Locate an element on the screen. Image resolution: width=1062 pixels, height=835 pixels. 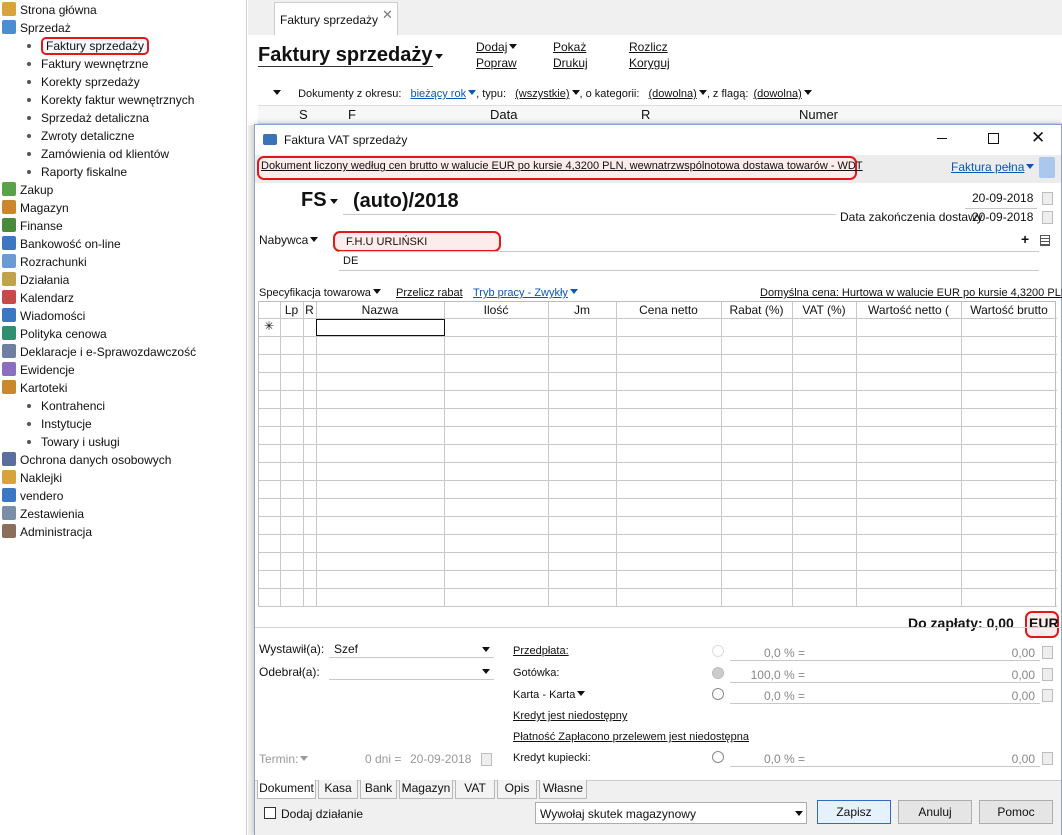
sidebar-item-3: Faktury wewnętrzne is located at coordinates (87, 64).